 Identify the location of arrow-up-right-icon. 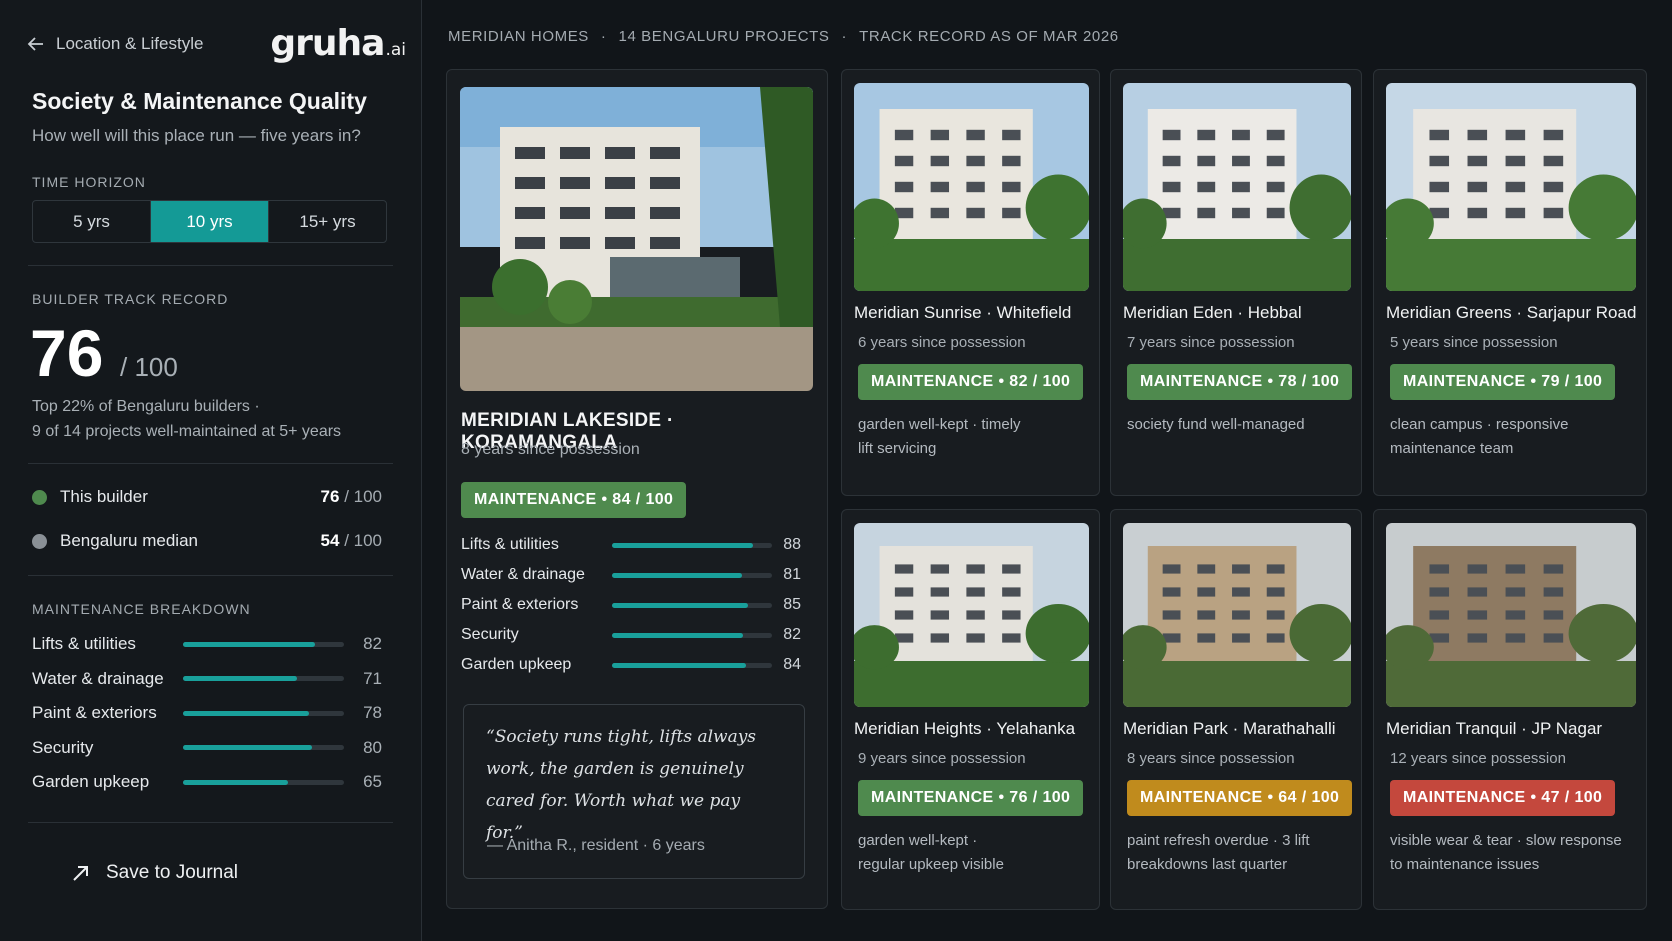
(80, 873).